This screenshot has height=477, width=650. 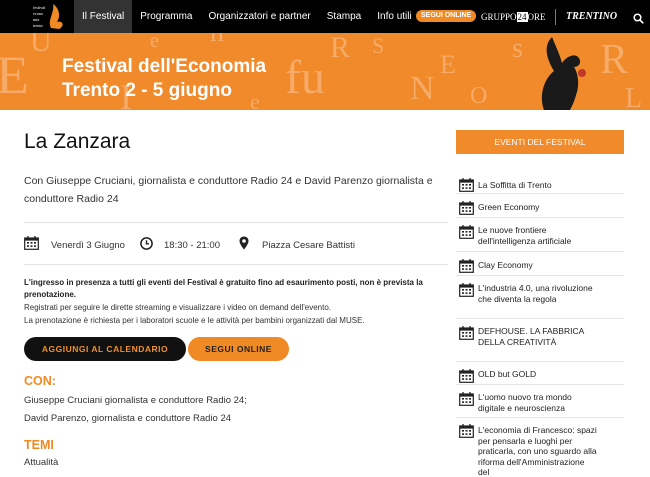 I want to click on sidebar-event-item: DEFHOUSE. LA FABBRICA DELLA CREATIVITÀ, so click(x=540, y=340).